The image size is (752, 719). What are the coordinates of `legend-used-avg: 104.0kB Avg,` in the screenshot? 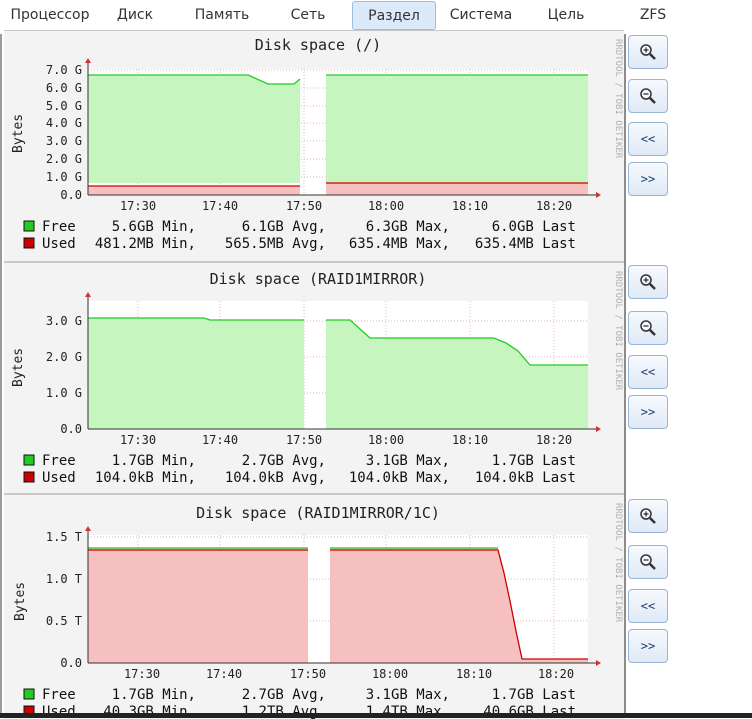 It's located at (275, 478).